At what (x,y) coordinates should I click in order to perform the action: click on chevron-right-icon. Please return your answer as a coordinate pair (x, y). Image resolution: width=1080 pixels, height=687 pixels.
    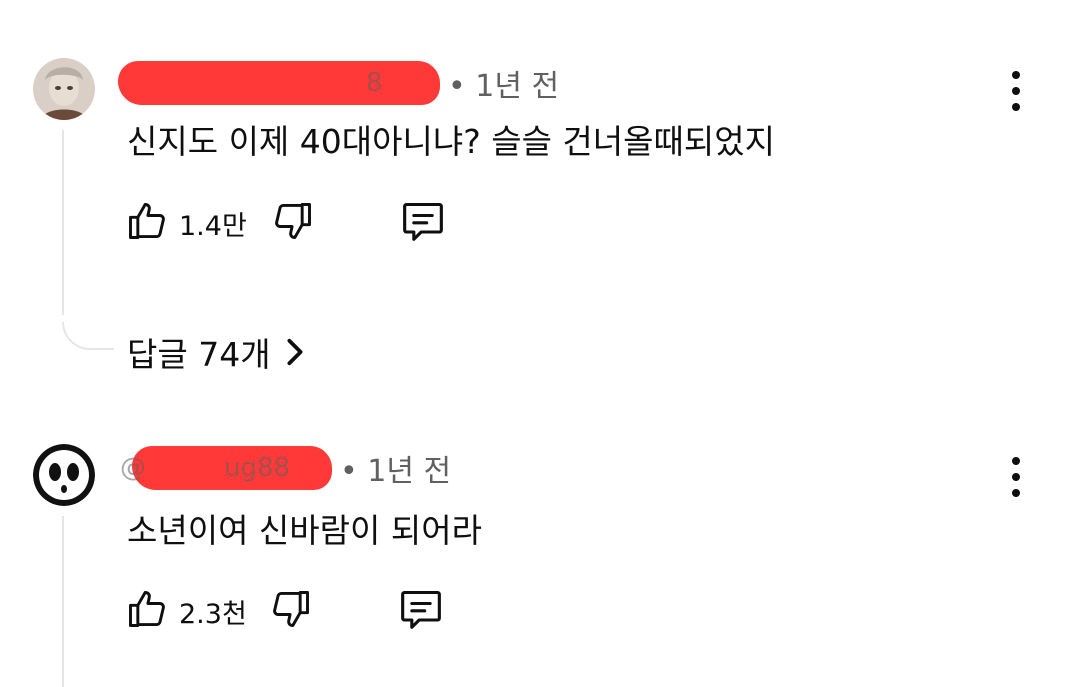
    Looking at the image, I should click on (295, 352).